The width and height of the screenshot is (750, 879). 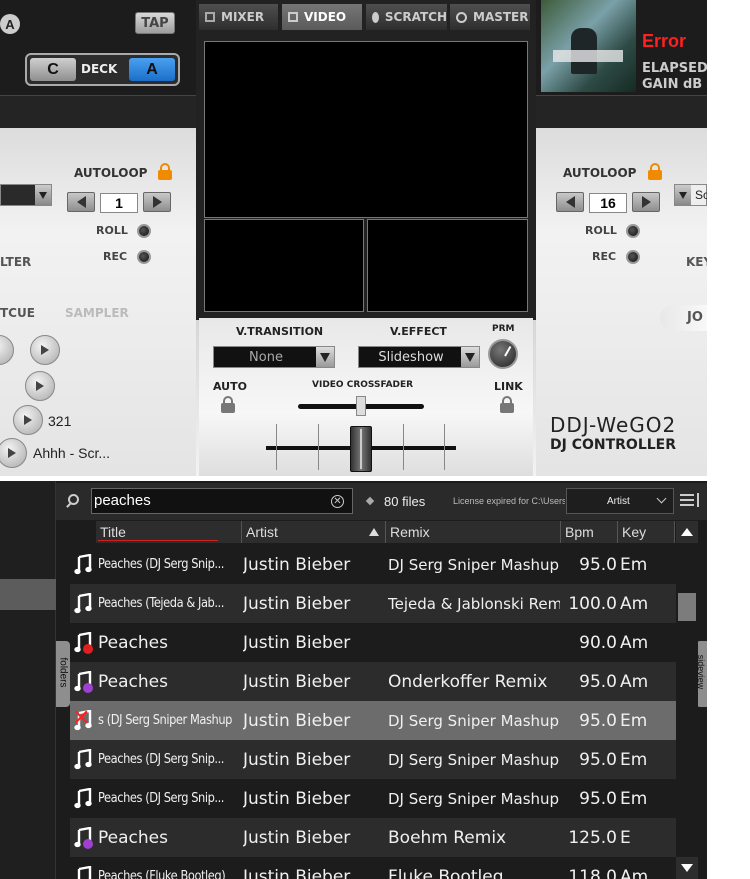 I want to click on file-count: 80 files, so click(x=405, y=501).